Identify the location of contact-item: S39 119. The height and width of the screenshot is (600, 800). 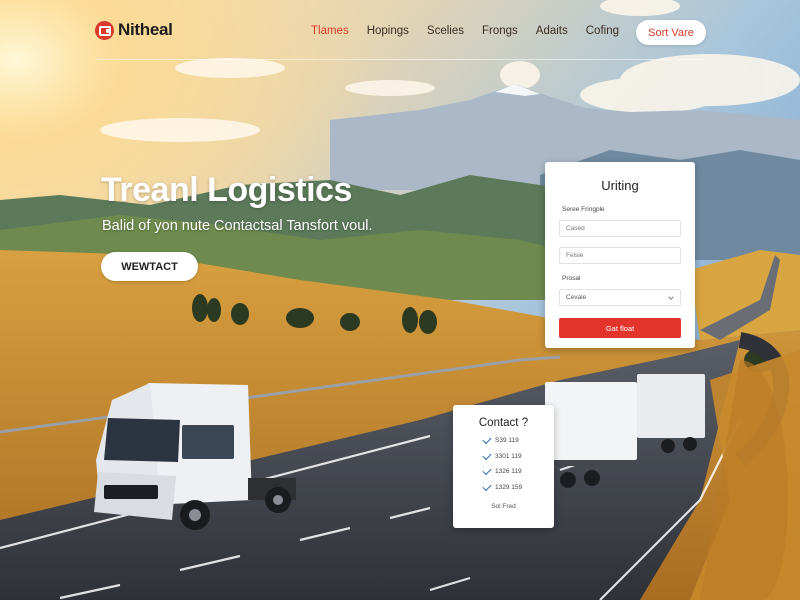
(500, 439).